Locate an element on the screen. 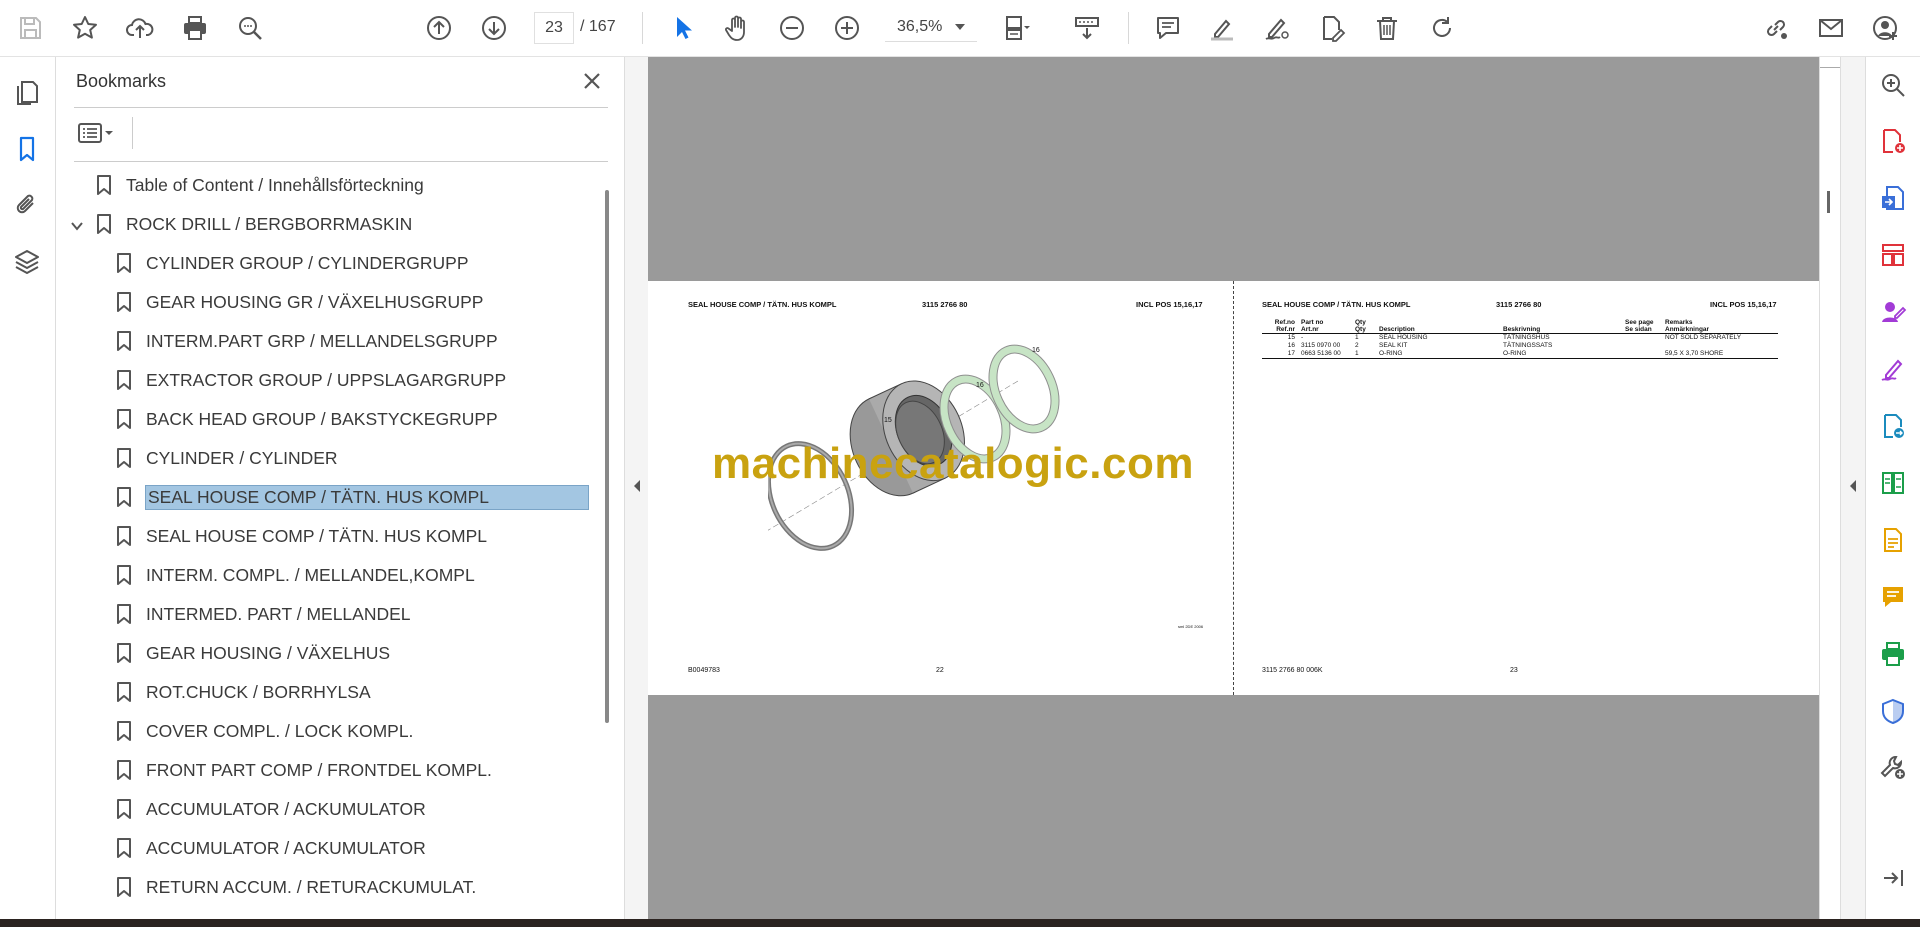 This screenshot has width=1920, height=927. bookmark-item-selected: SEAL HOUSE COMP / TÄTN. HUS KOMPL is located at coordinates (352, 497).